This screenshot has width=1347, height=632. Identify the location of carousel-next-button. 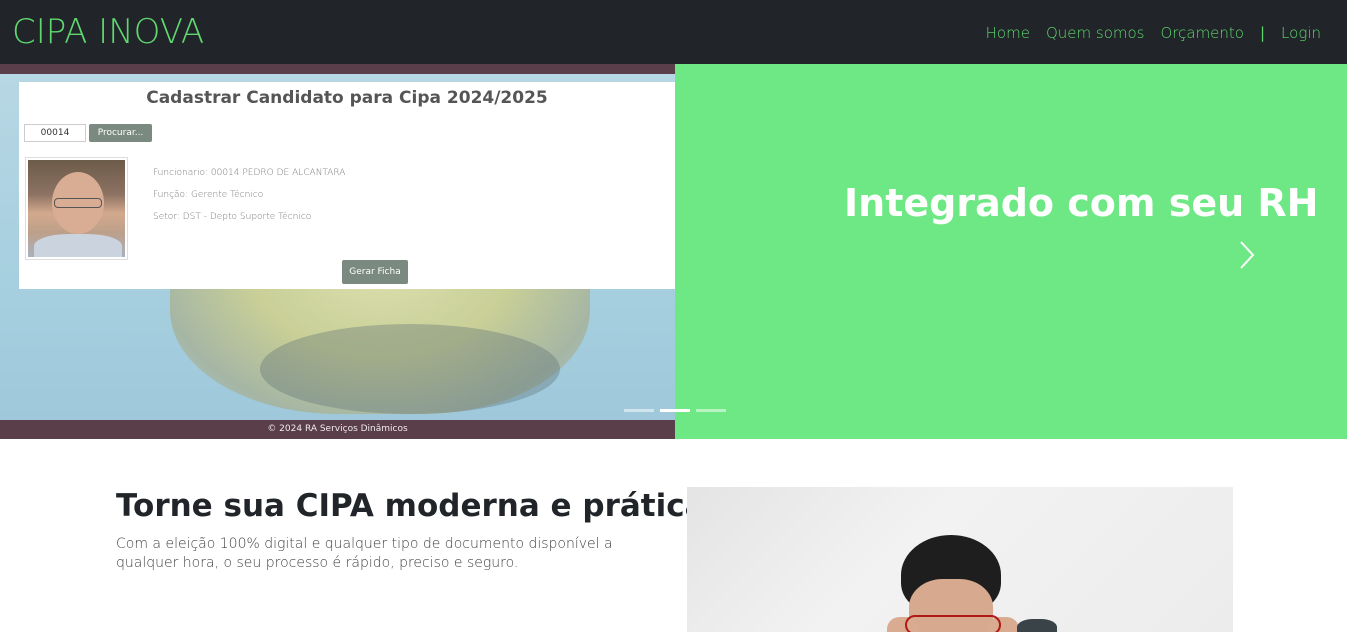
(1246, 255).